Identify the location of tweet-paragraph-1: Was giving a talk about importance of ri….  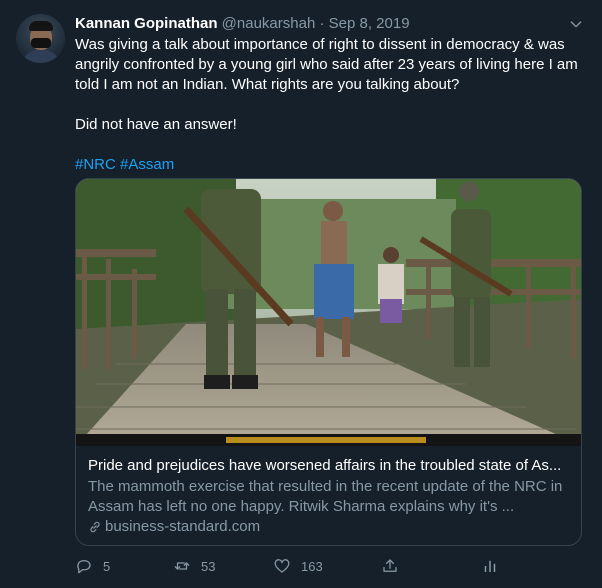
(326, 64).